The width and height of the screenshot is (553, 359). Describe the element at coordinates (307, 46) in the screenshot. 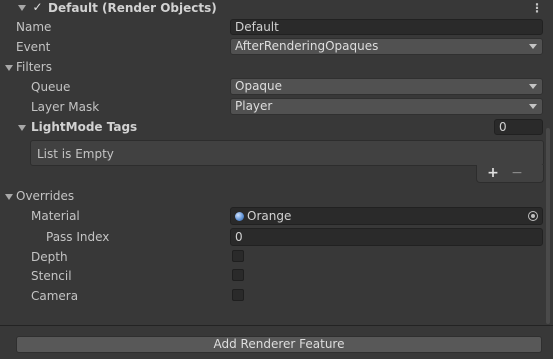

I see `event-dropdown-value: AfterRenderingOpaques` at that location.